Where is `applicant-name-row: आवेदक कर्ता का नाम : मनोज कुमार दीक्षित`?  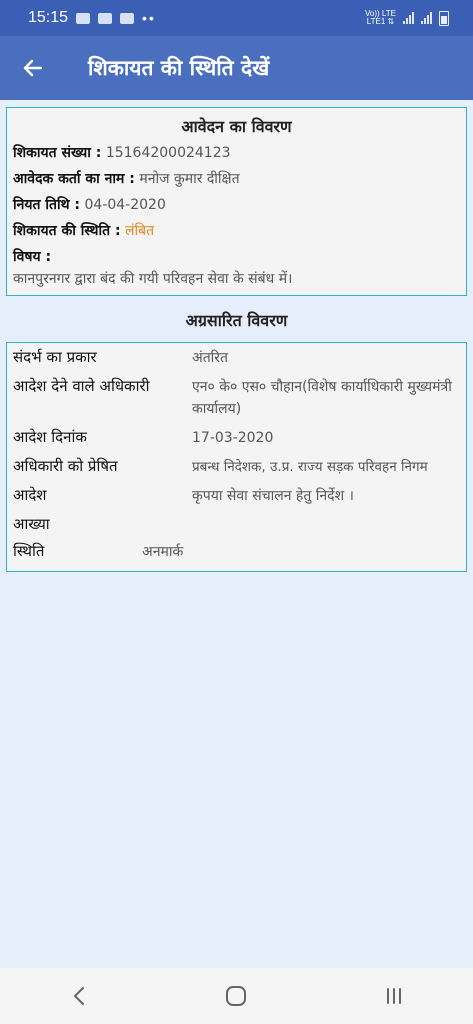 applicant-name-row: आवेदक कर्ता का नाम : मनोज कुमार दीक्षित is located at coordinates (236, 178).